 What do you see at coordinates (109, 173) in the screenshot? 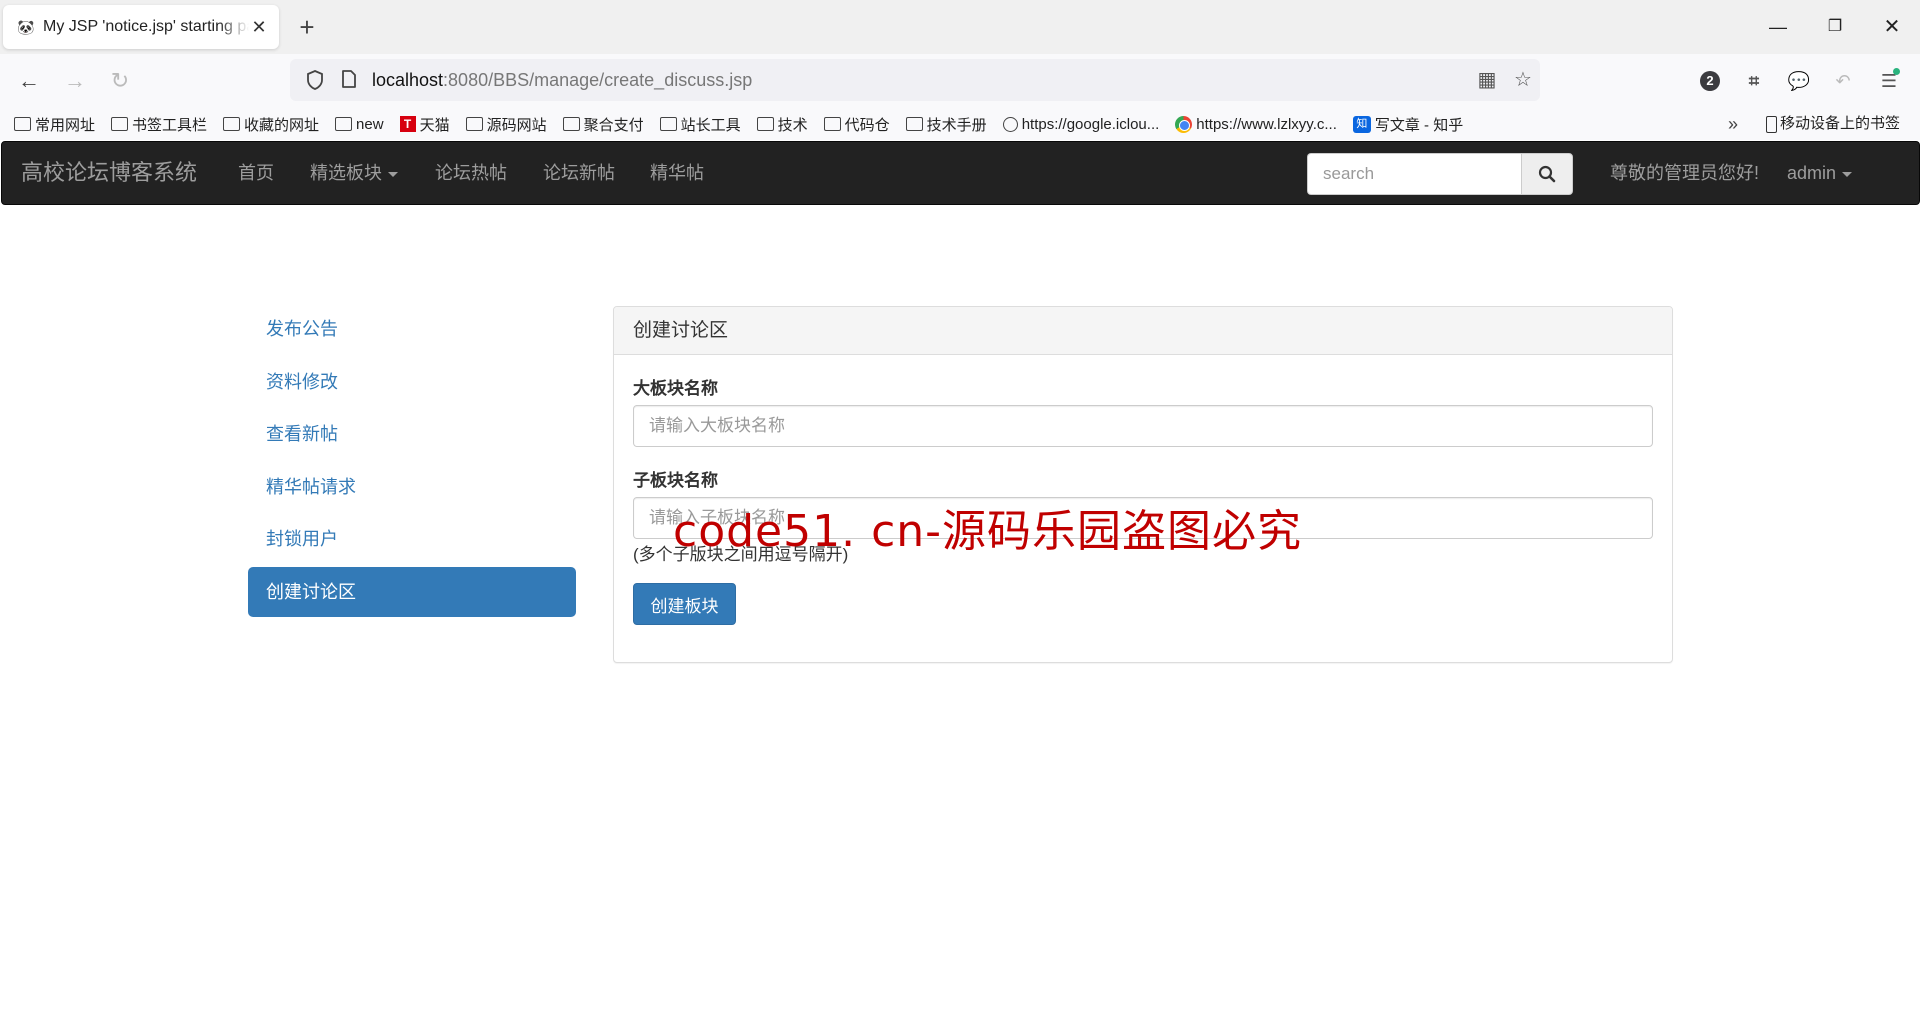
I see `site-brand: 高校论坛博客系统` at bounding box center [109, 173].